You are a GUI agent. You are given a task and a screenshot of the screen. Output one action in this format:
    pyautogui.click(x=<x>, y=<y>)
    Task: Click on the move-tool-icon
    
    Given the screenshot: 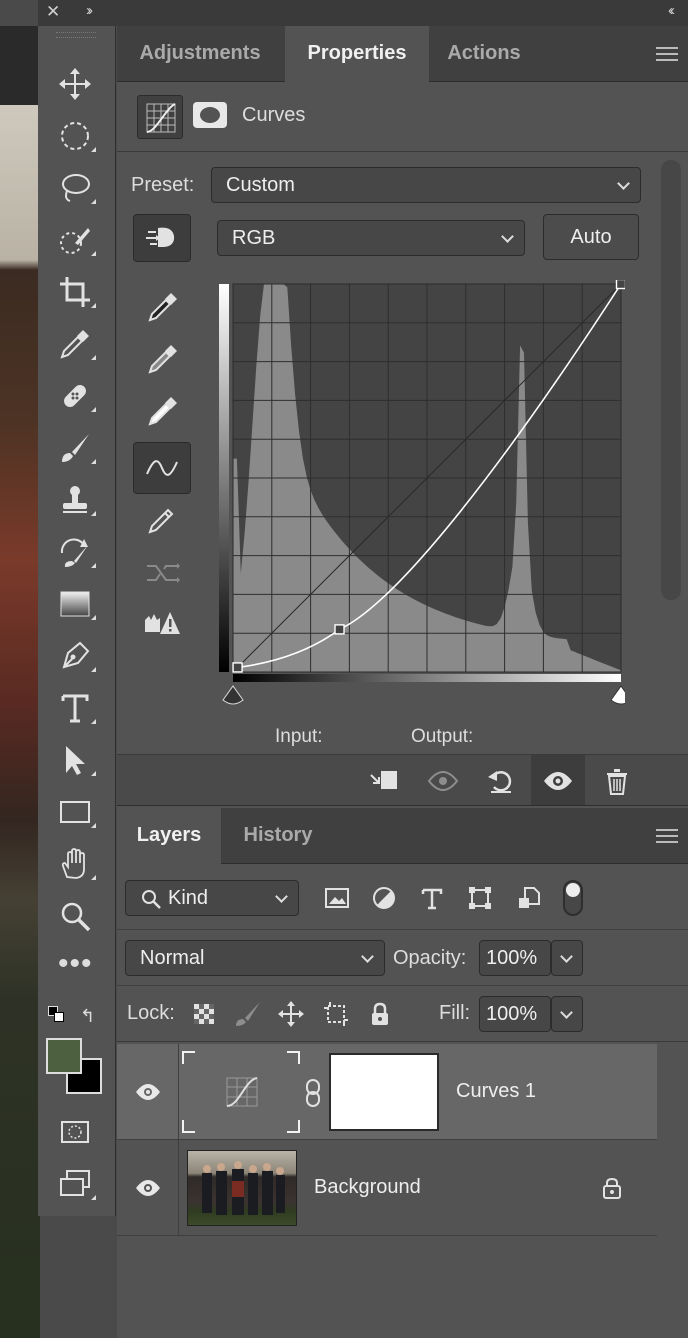 What is the action you would take?
    pyautogui.click(x=75, y=84)
    